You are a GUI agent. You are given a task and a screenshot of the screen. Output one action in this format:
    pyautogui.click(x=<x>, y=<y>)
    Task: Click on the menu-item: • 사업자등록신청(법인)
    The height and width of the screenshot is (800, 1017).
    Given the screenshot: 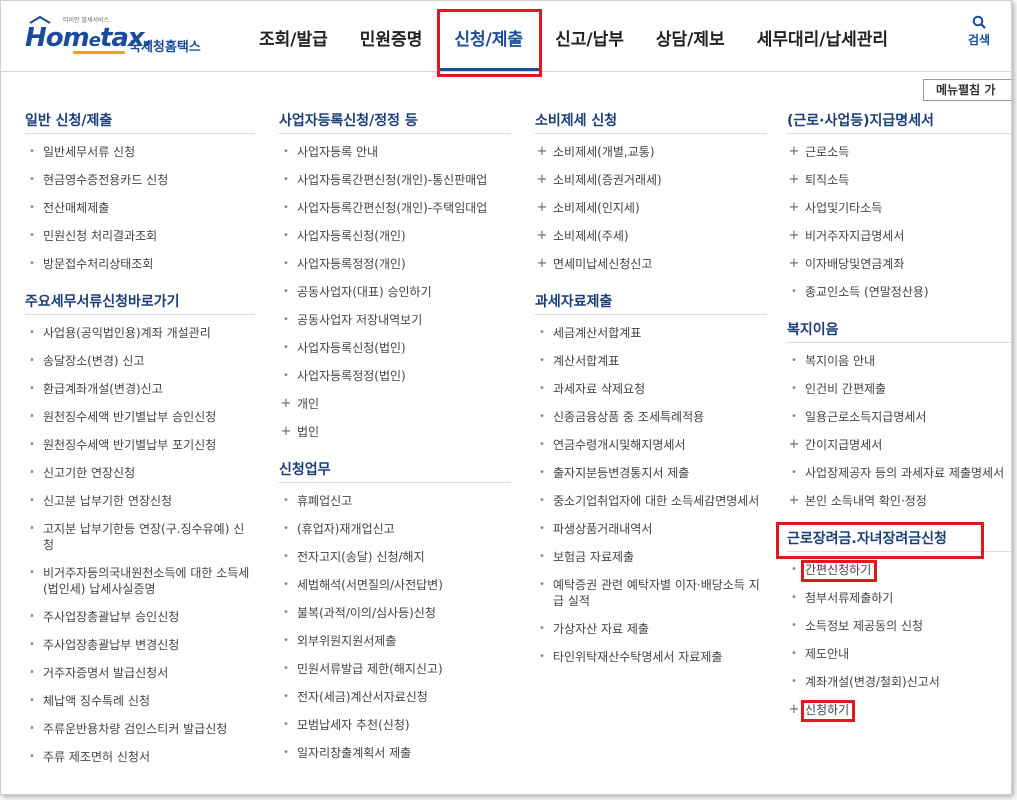 What is the action you would take?
    pyautogui.click(x=395, y=348)
    